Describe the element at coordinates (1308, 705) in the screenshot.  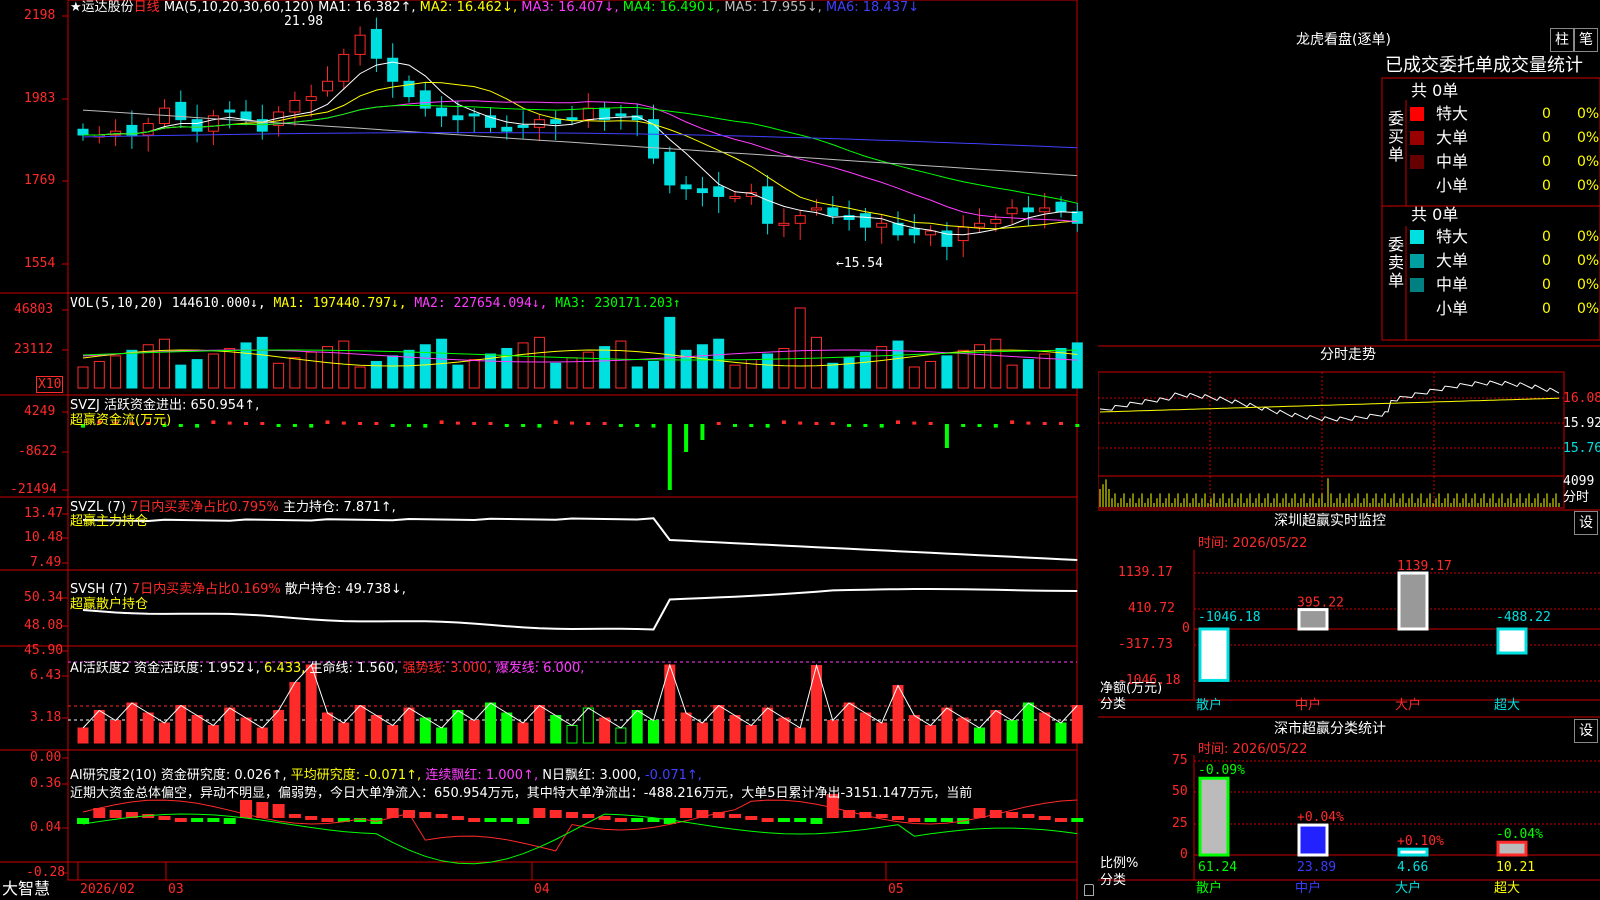
I see `realtime-category: 中户` at that location.